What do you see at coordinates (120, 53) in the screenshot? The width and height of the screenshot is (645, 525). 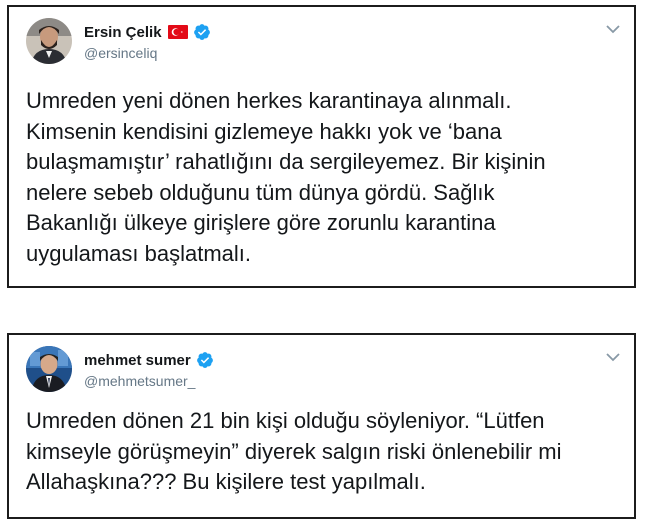 I see `author-handle: @ersinceliq` at bounding box center [120, 53].